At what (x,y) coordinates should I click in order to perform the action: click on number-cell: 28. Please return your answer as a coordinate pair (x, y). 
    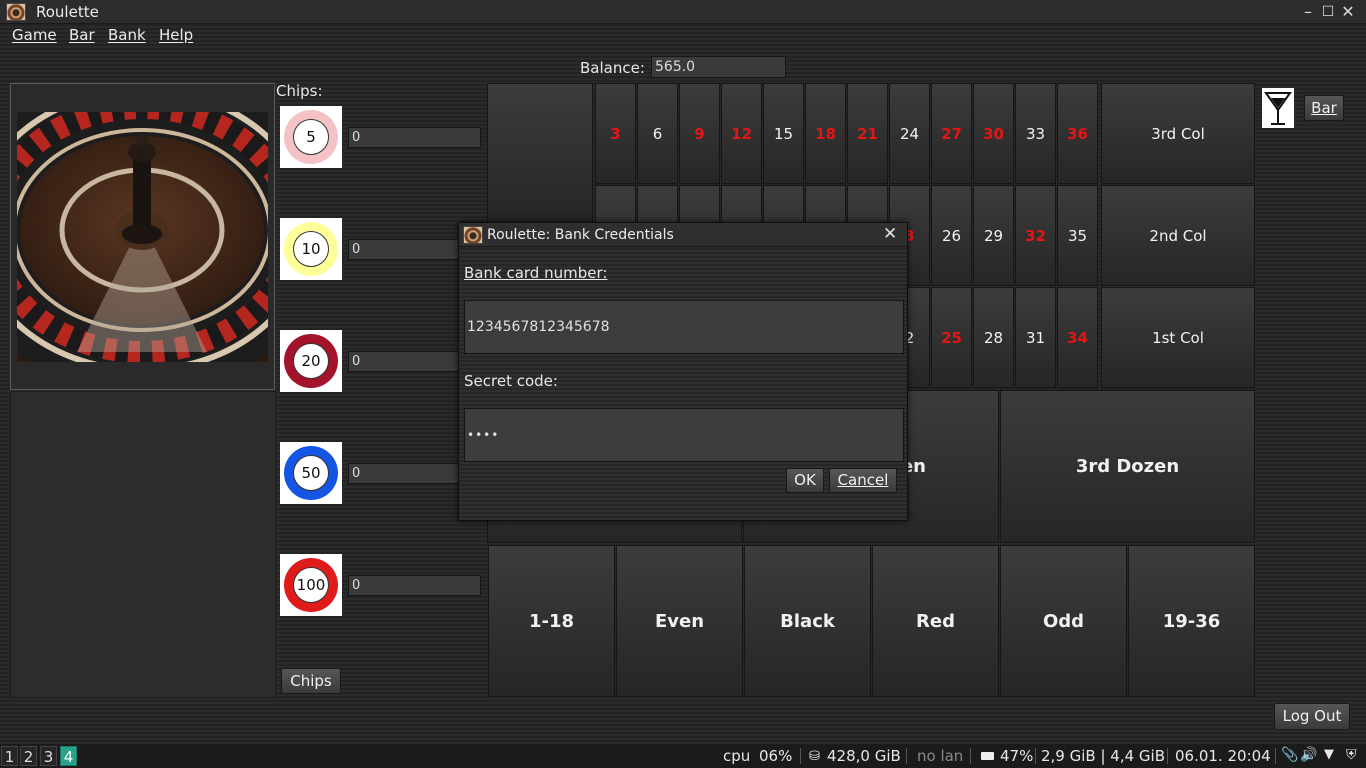
    Looking at the image, I should click on (993, 337).